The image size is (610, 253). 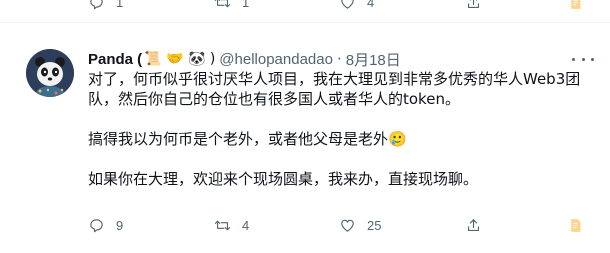 I want to click on display-name: Panda (, so click(x=115, y=59).